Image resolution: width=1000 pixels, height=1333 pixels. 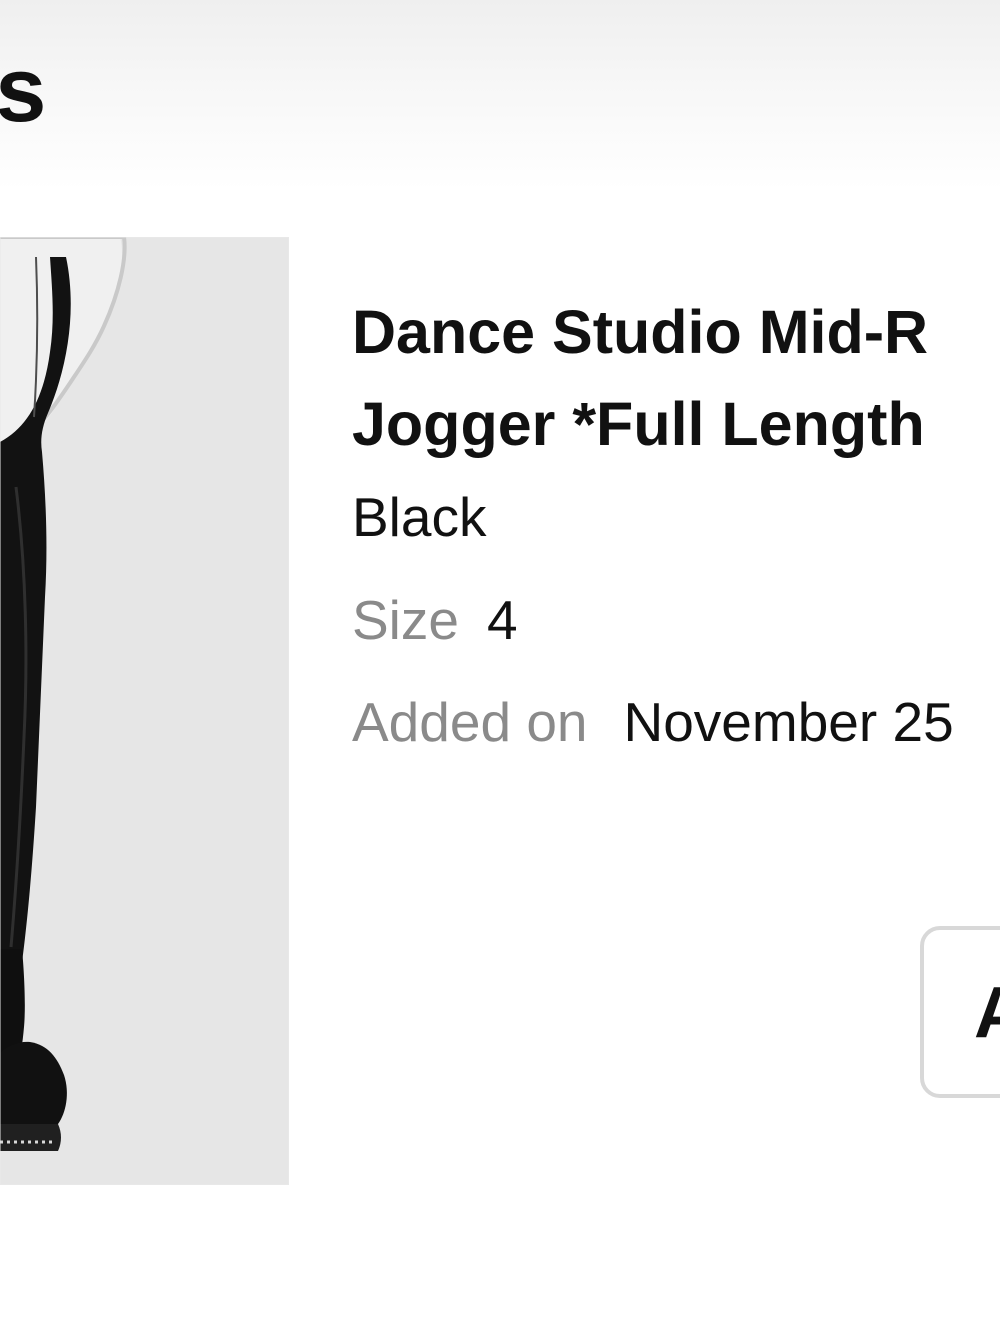 What do you see at coordinates (470, 722) in the screenshot?
I see `added-label: Added on` at bounding box center [470, 722].